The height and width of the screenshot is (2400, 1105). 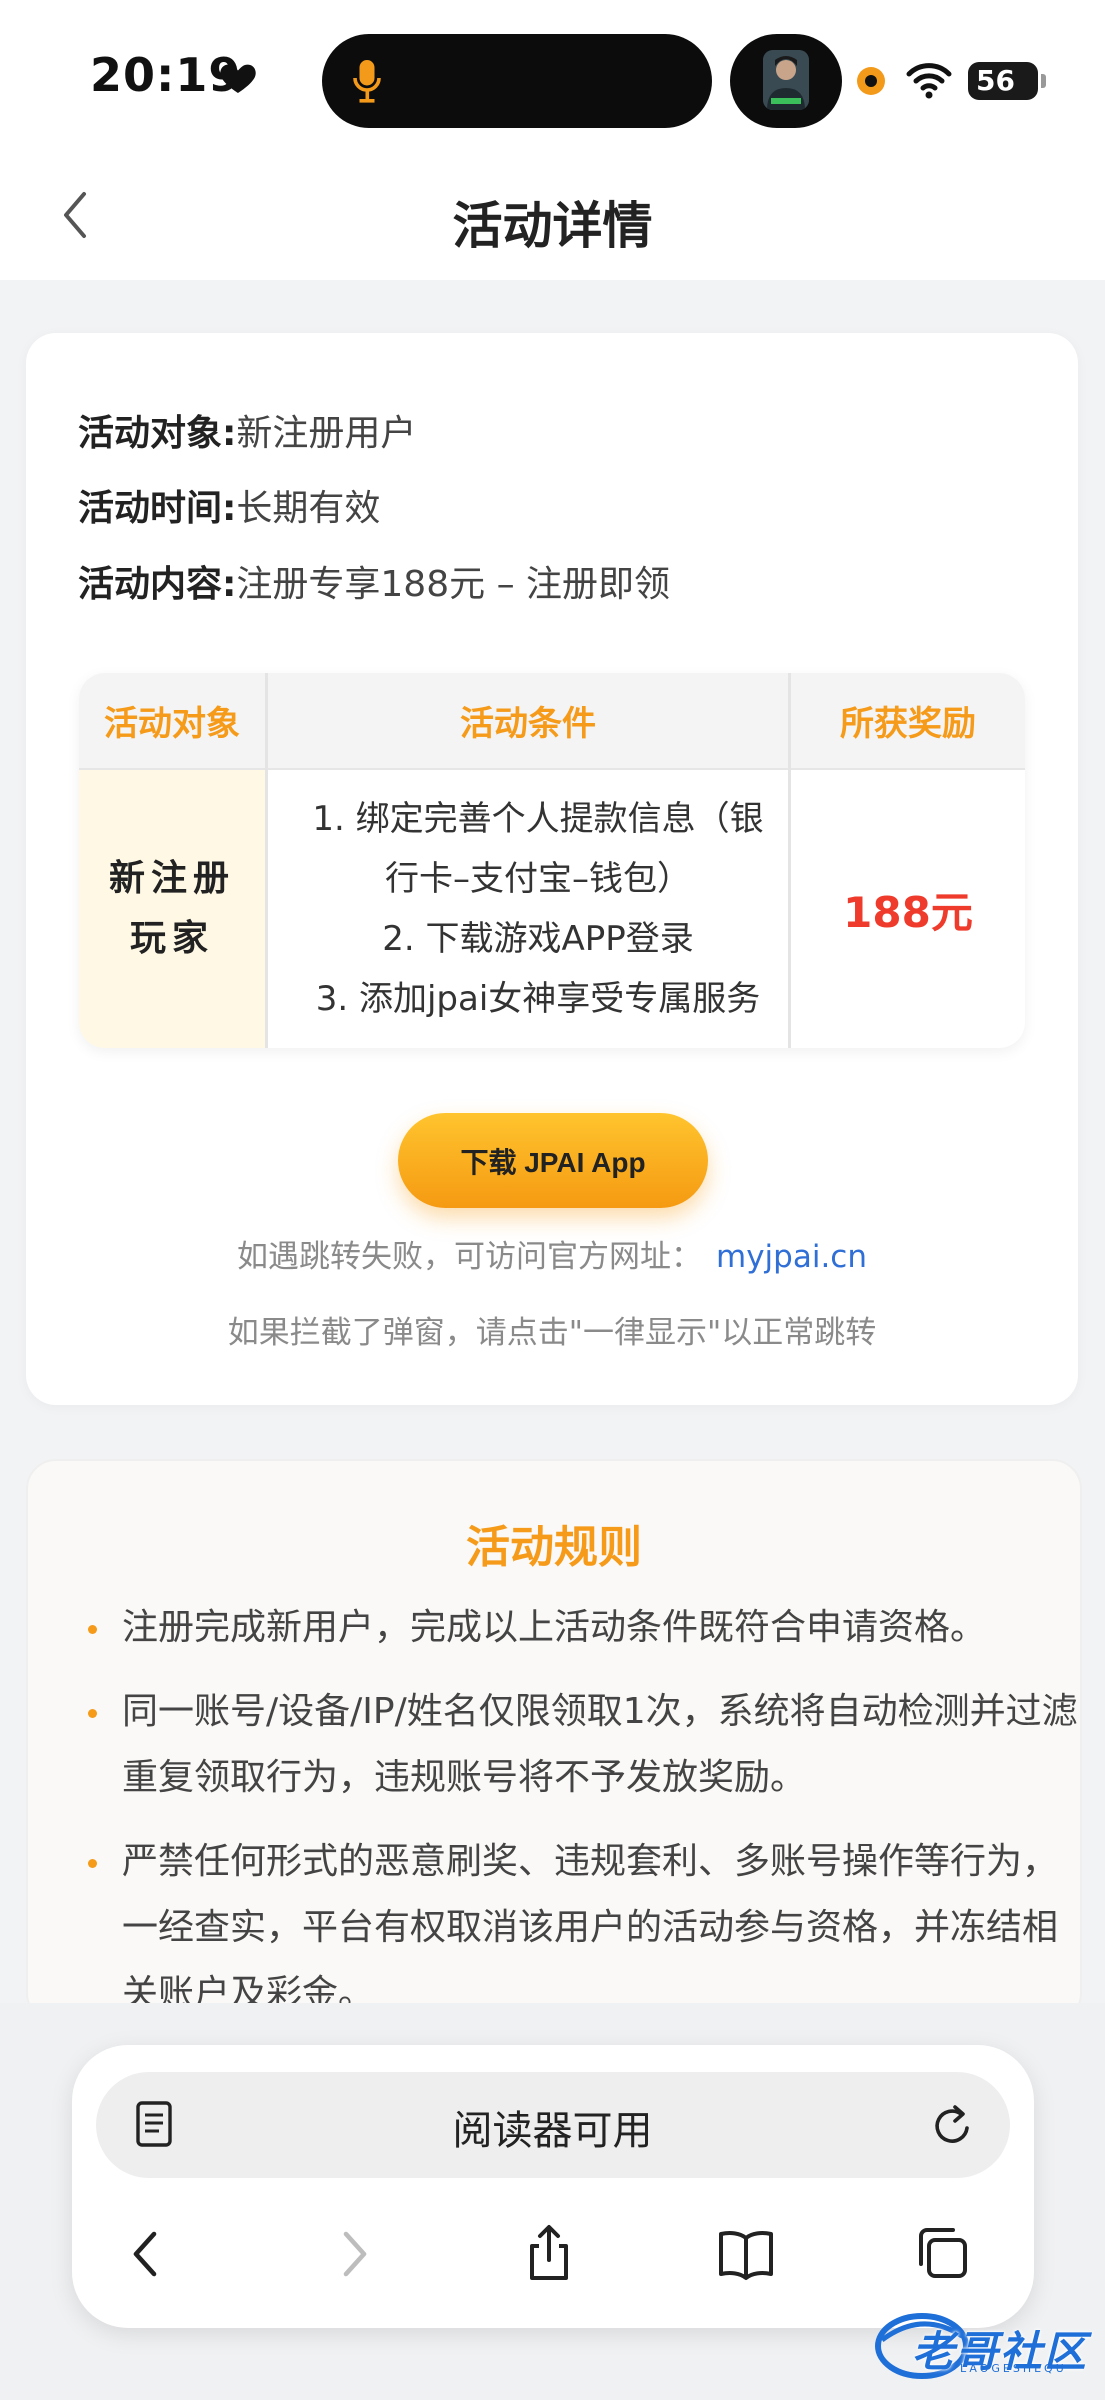 What do you see at coordinates (929, 81) in the screenshot?
I see `wifi-icon` at bounding box center [929, 81].